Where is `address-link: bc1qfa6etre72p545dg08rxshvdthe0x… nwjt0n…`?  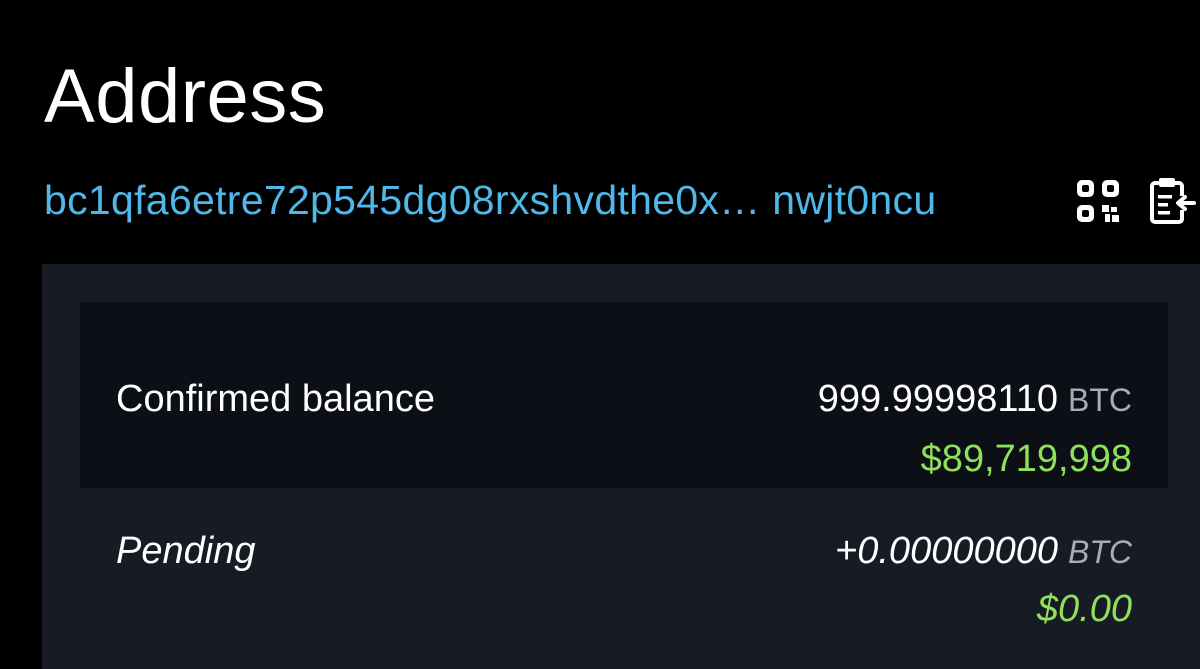
address-link: bc1qfa6etre72p545dg08rxshvdthe0x… nwjt0n… is located at coordinates (490, 200).